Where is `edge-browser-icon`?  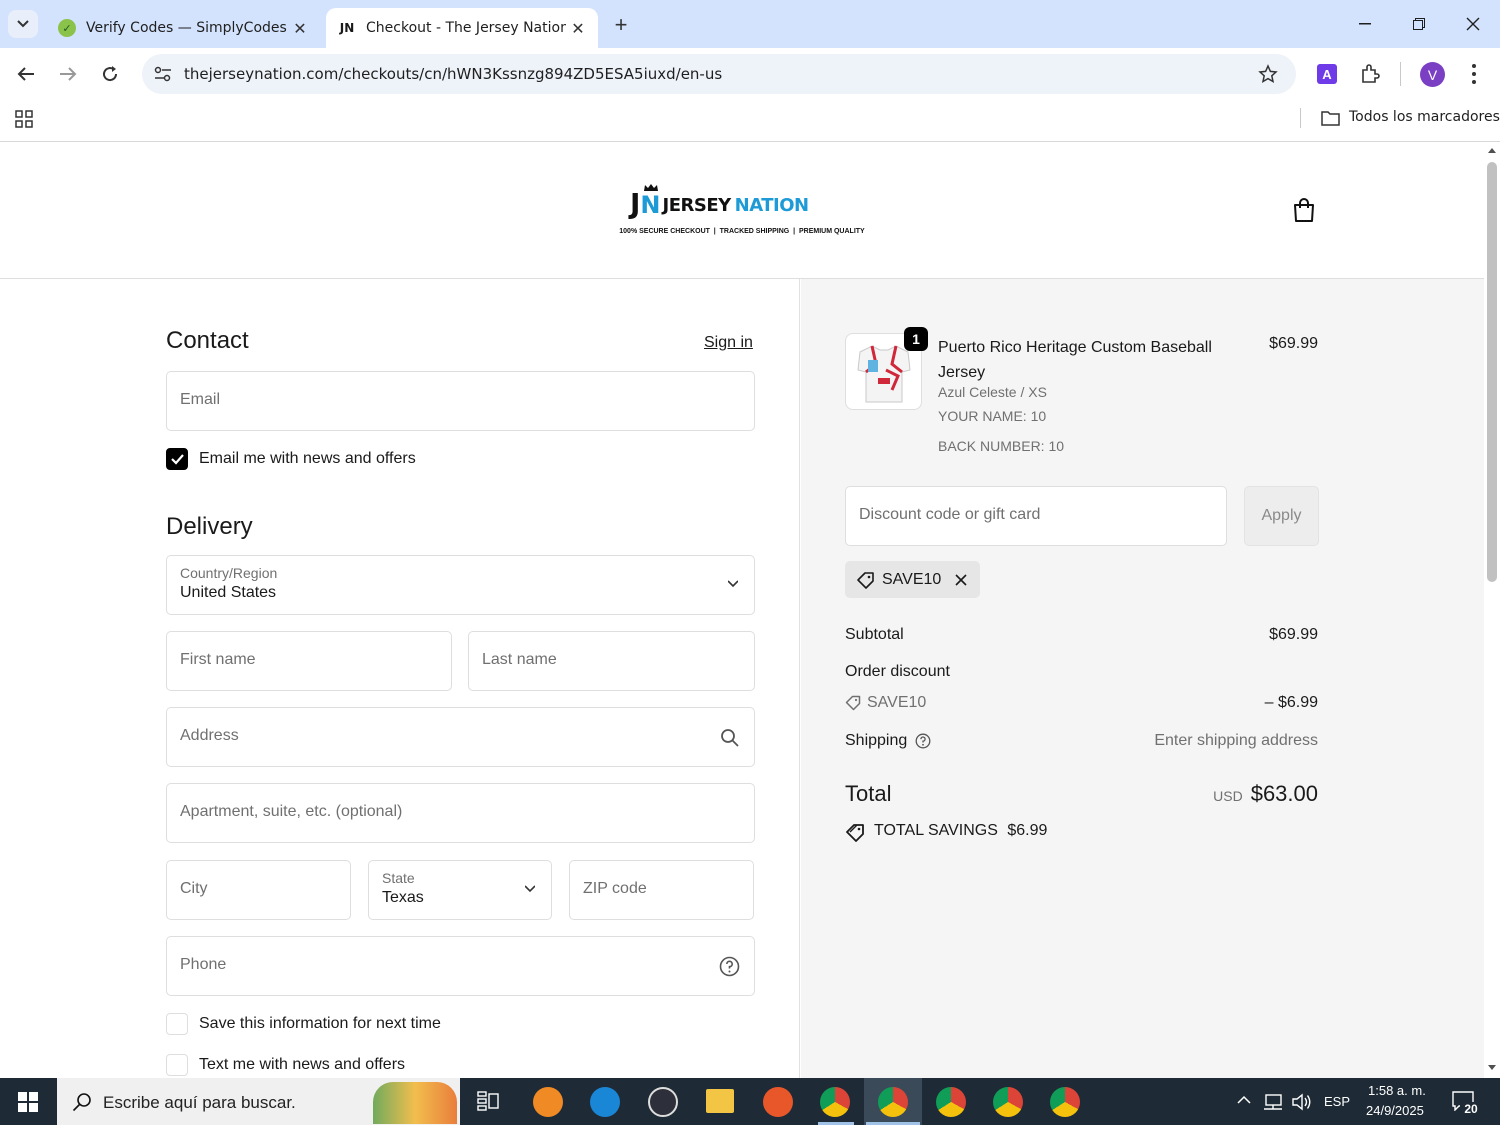 edge-browser-icon is located at coordinates (605, 1102).